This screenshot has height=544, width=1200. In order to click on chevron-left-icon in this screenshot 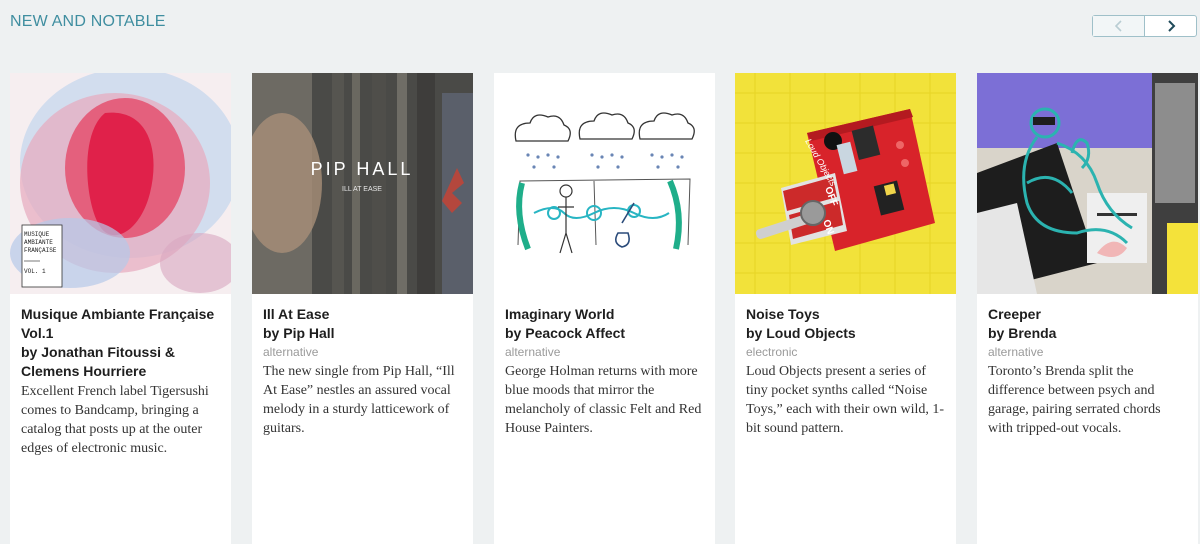, I will do `click(1118, 26)`.